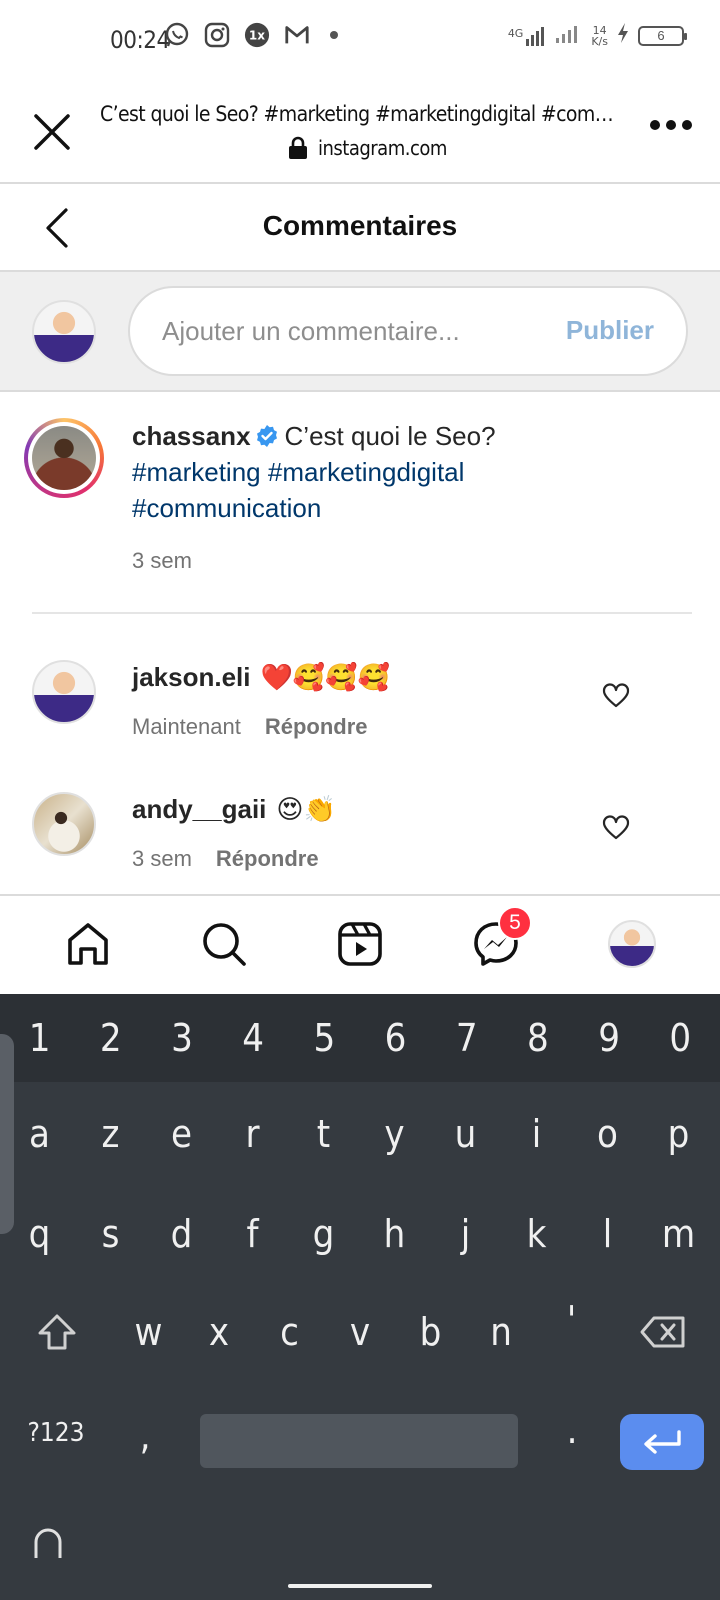  I want to click on key-o: o, so click(607, 1134).